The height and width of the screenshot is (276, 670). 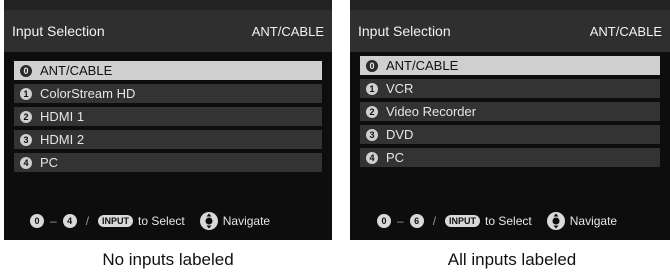 I want to click on range-end-key: 6, so click(x=416, y=221).